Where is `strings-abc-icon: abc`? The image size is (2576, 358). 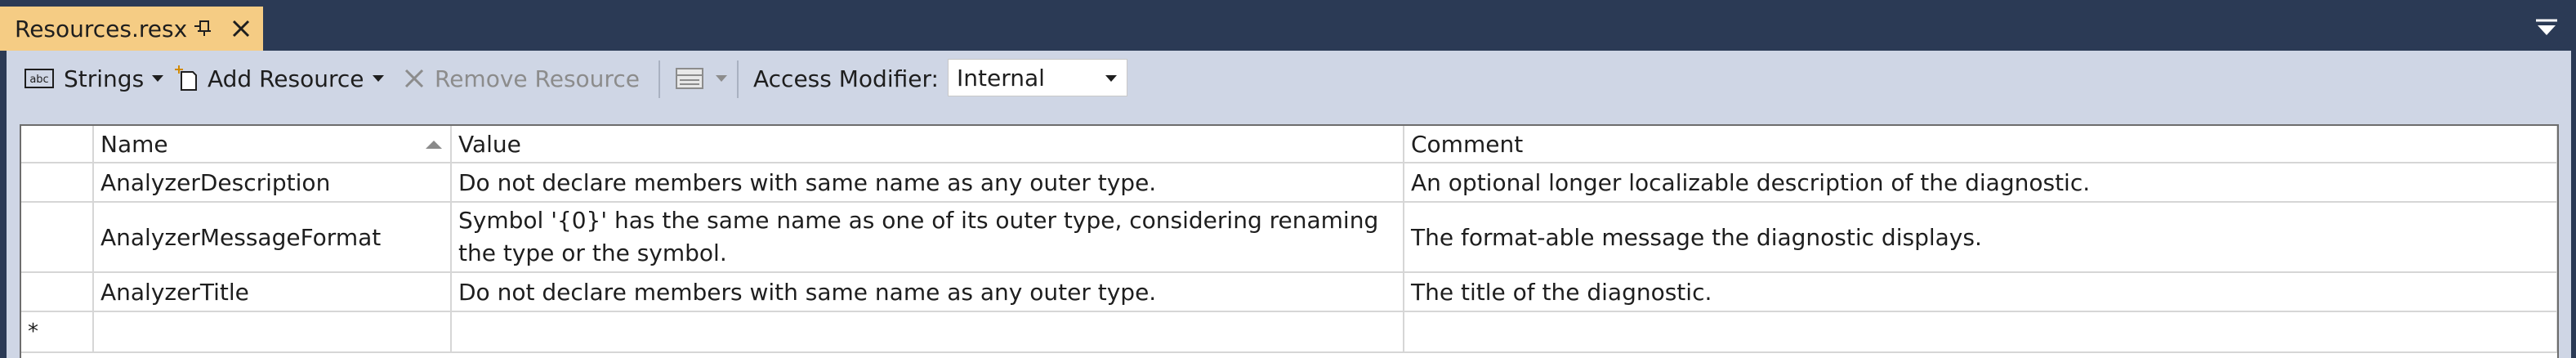
strings-abc-icon: abc is located at coordinates (40, 78).